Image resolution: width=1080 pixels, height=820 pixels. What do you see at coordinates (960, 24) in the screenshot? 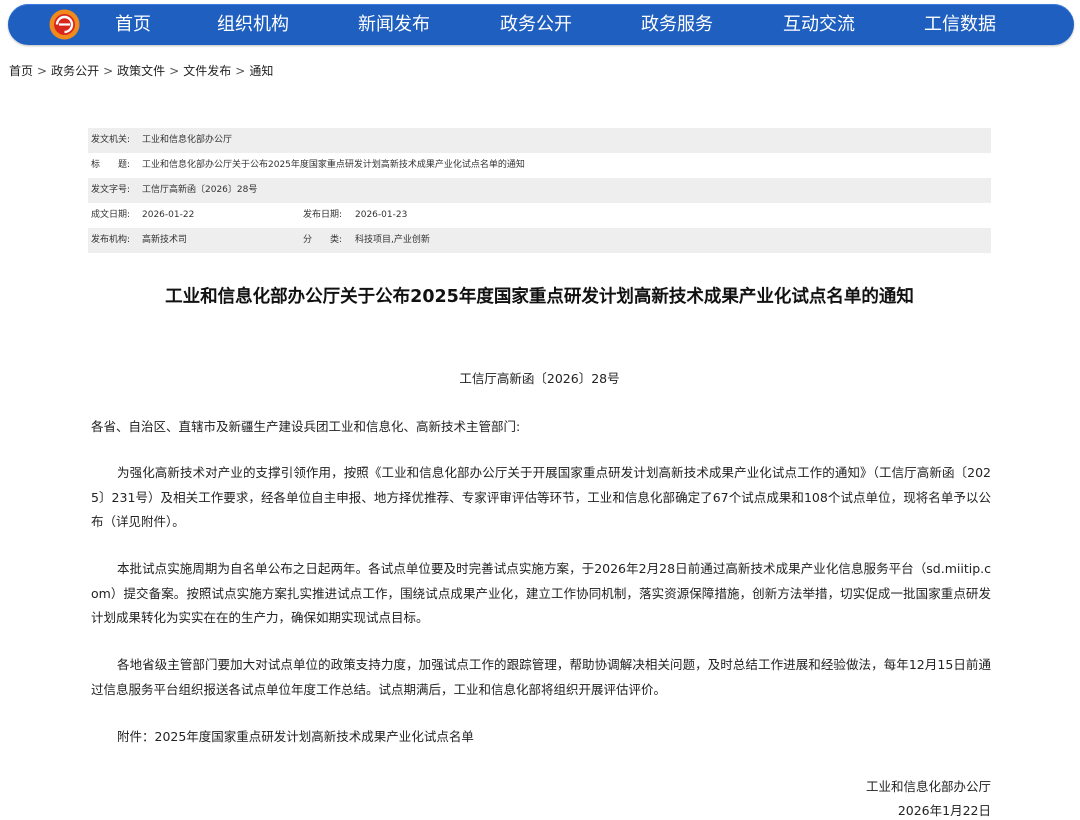
I see `nav-item-data: 工信数据` at bounding box center [960, 24].